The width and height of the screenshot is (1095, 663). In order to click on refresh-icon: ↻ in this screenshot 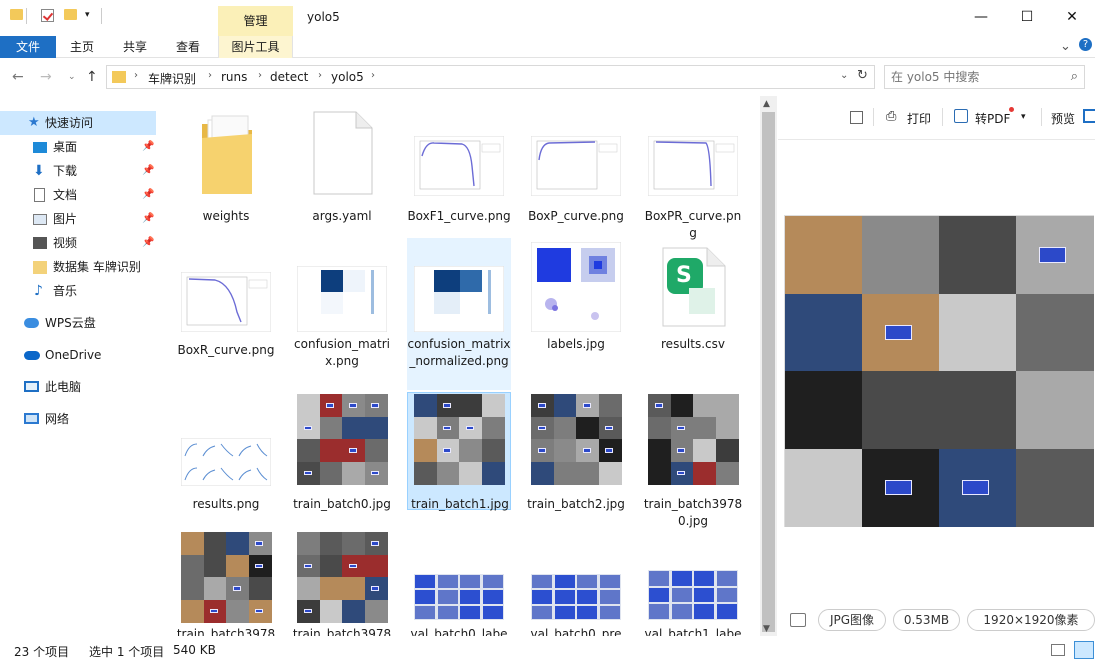, I will do `click(862, 75)`.